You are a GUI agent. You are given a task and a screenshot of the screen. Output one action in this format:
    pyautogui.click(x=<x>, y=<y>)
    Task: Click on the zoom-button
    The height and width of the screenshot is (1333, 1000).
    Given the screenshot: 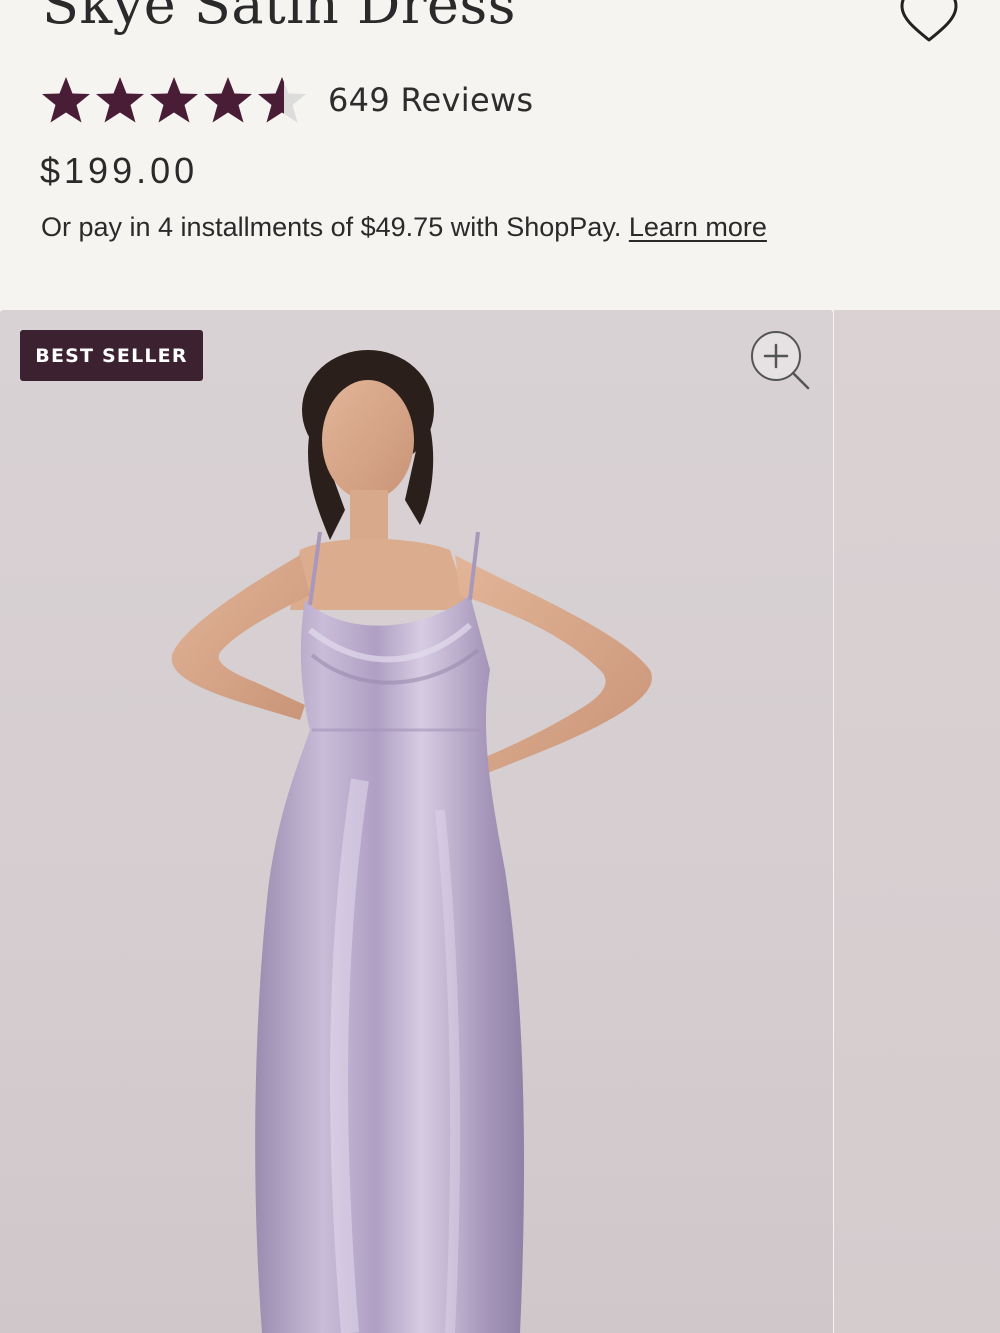 What is the action you would take?
    pyautogui.click(x=781, y=361)
    